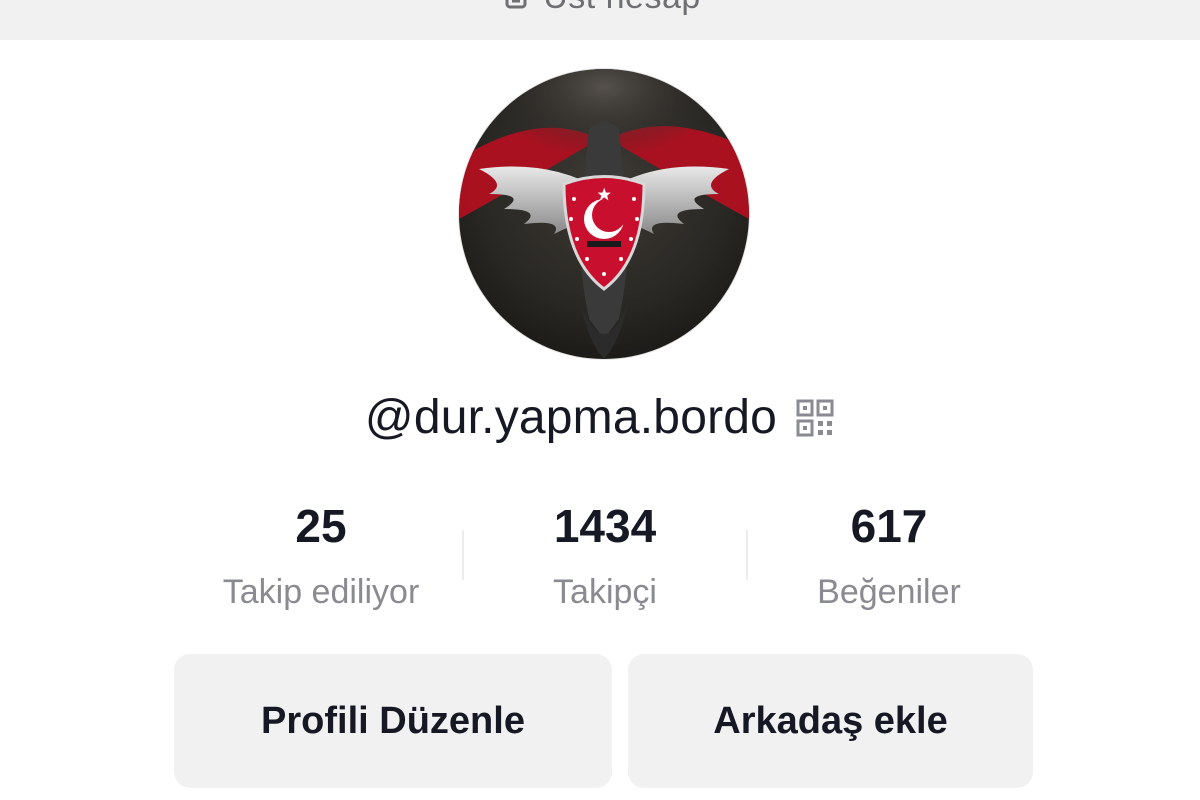  I want to click on edit-profile-button: Profili Düzenle, so click(393, 721).